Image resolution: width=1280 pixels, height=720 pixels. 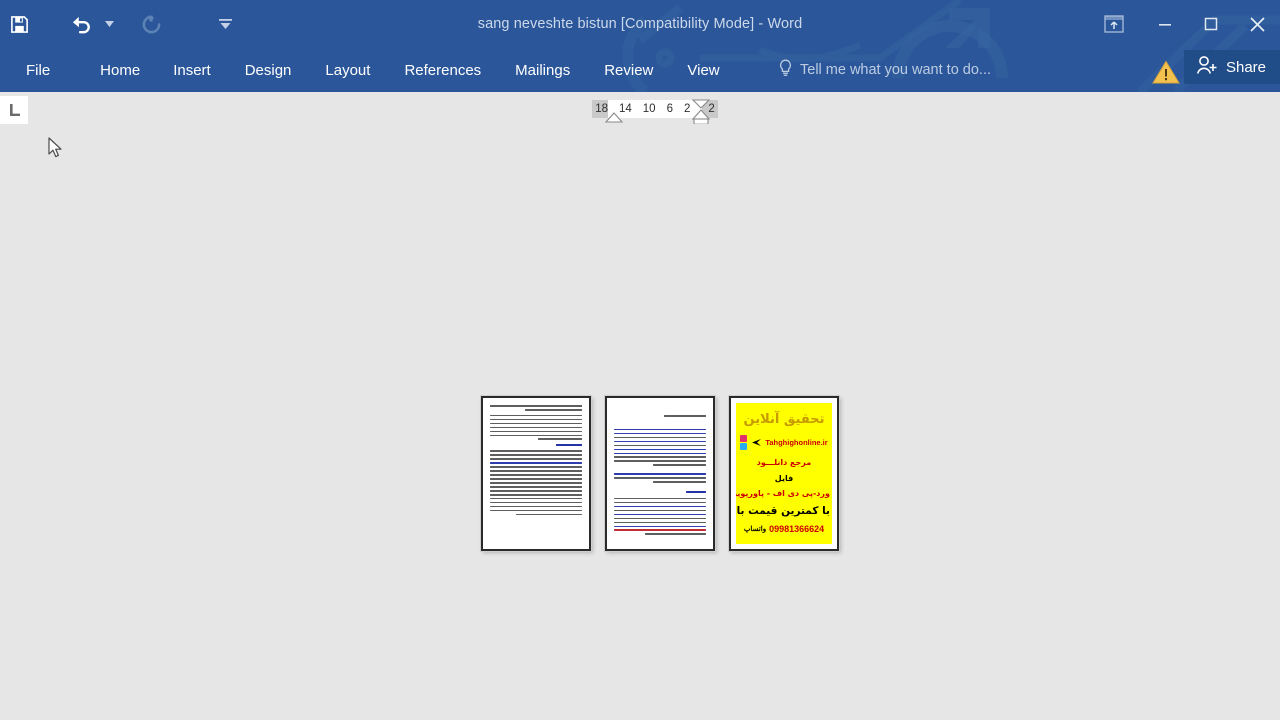 I want to click on ad-file-line: فایل, so click(x=784, y=478).